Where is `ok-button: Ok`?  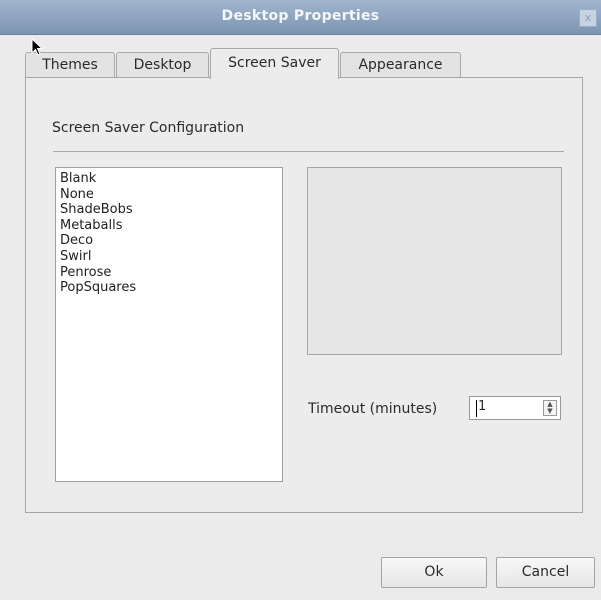 ok-button: Ok is located at coordinates (434, 572).